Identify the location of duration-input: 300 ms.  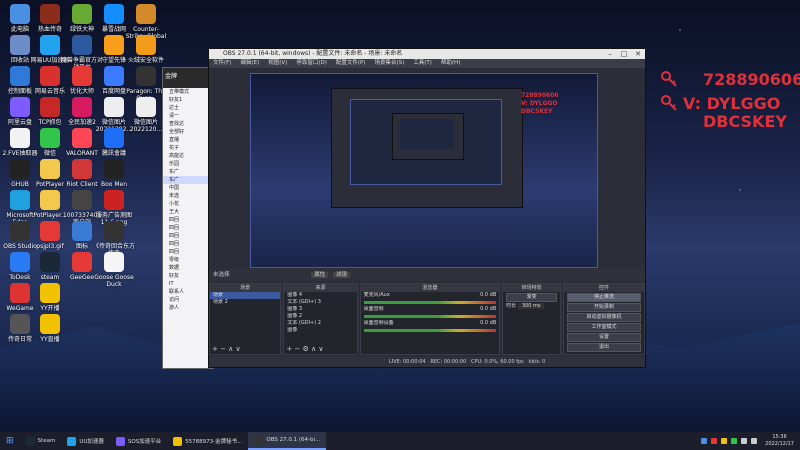
(531, 306).